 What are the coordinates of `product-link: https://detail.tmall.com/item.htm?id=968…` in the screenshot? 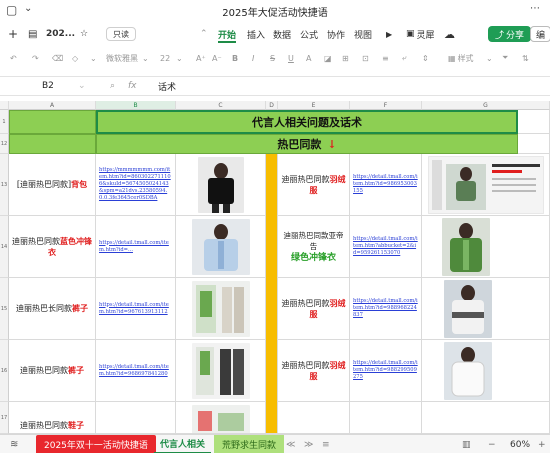 It's located at (136, 371).